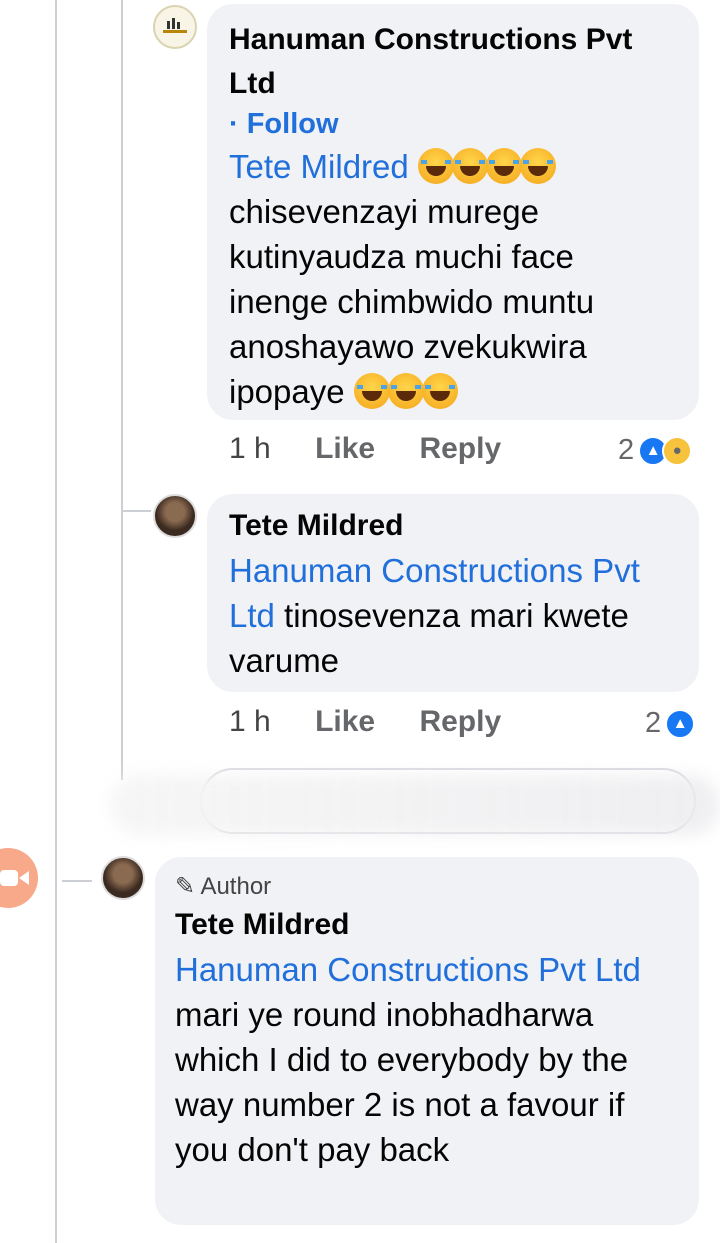 The image size is (720, 1243). I want to click on smudge-overlay, so click(415, 805).